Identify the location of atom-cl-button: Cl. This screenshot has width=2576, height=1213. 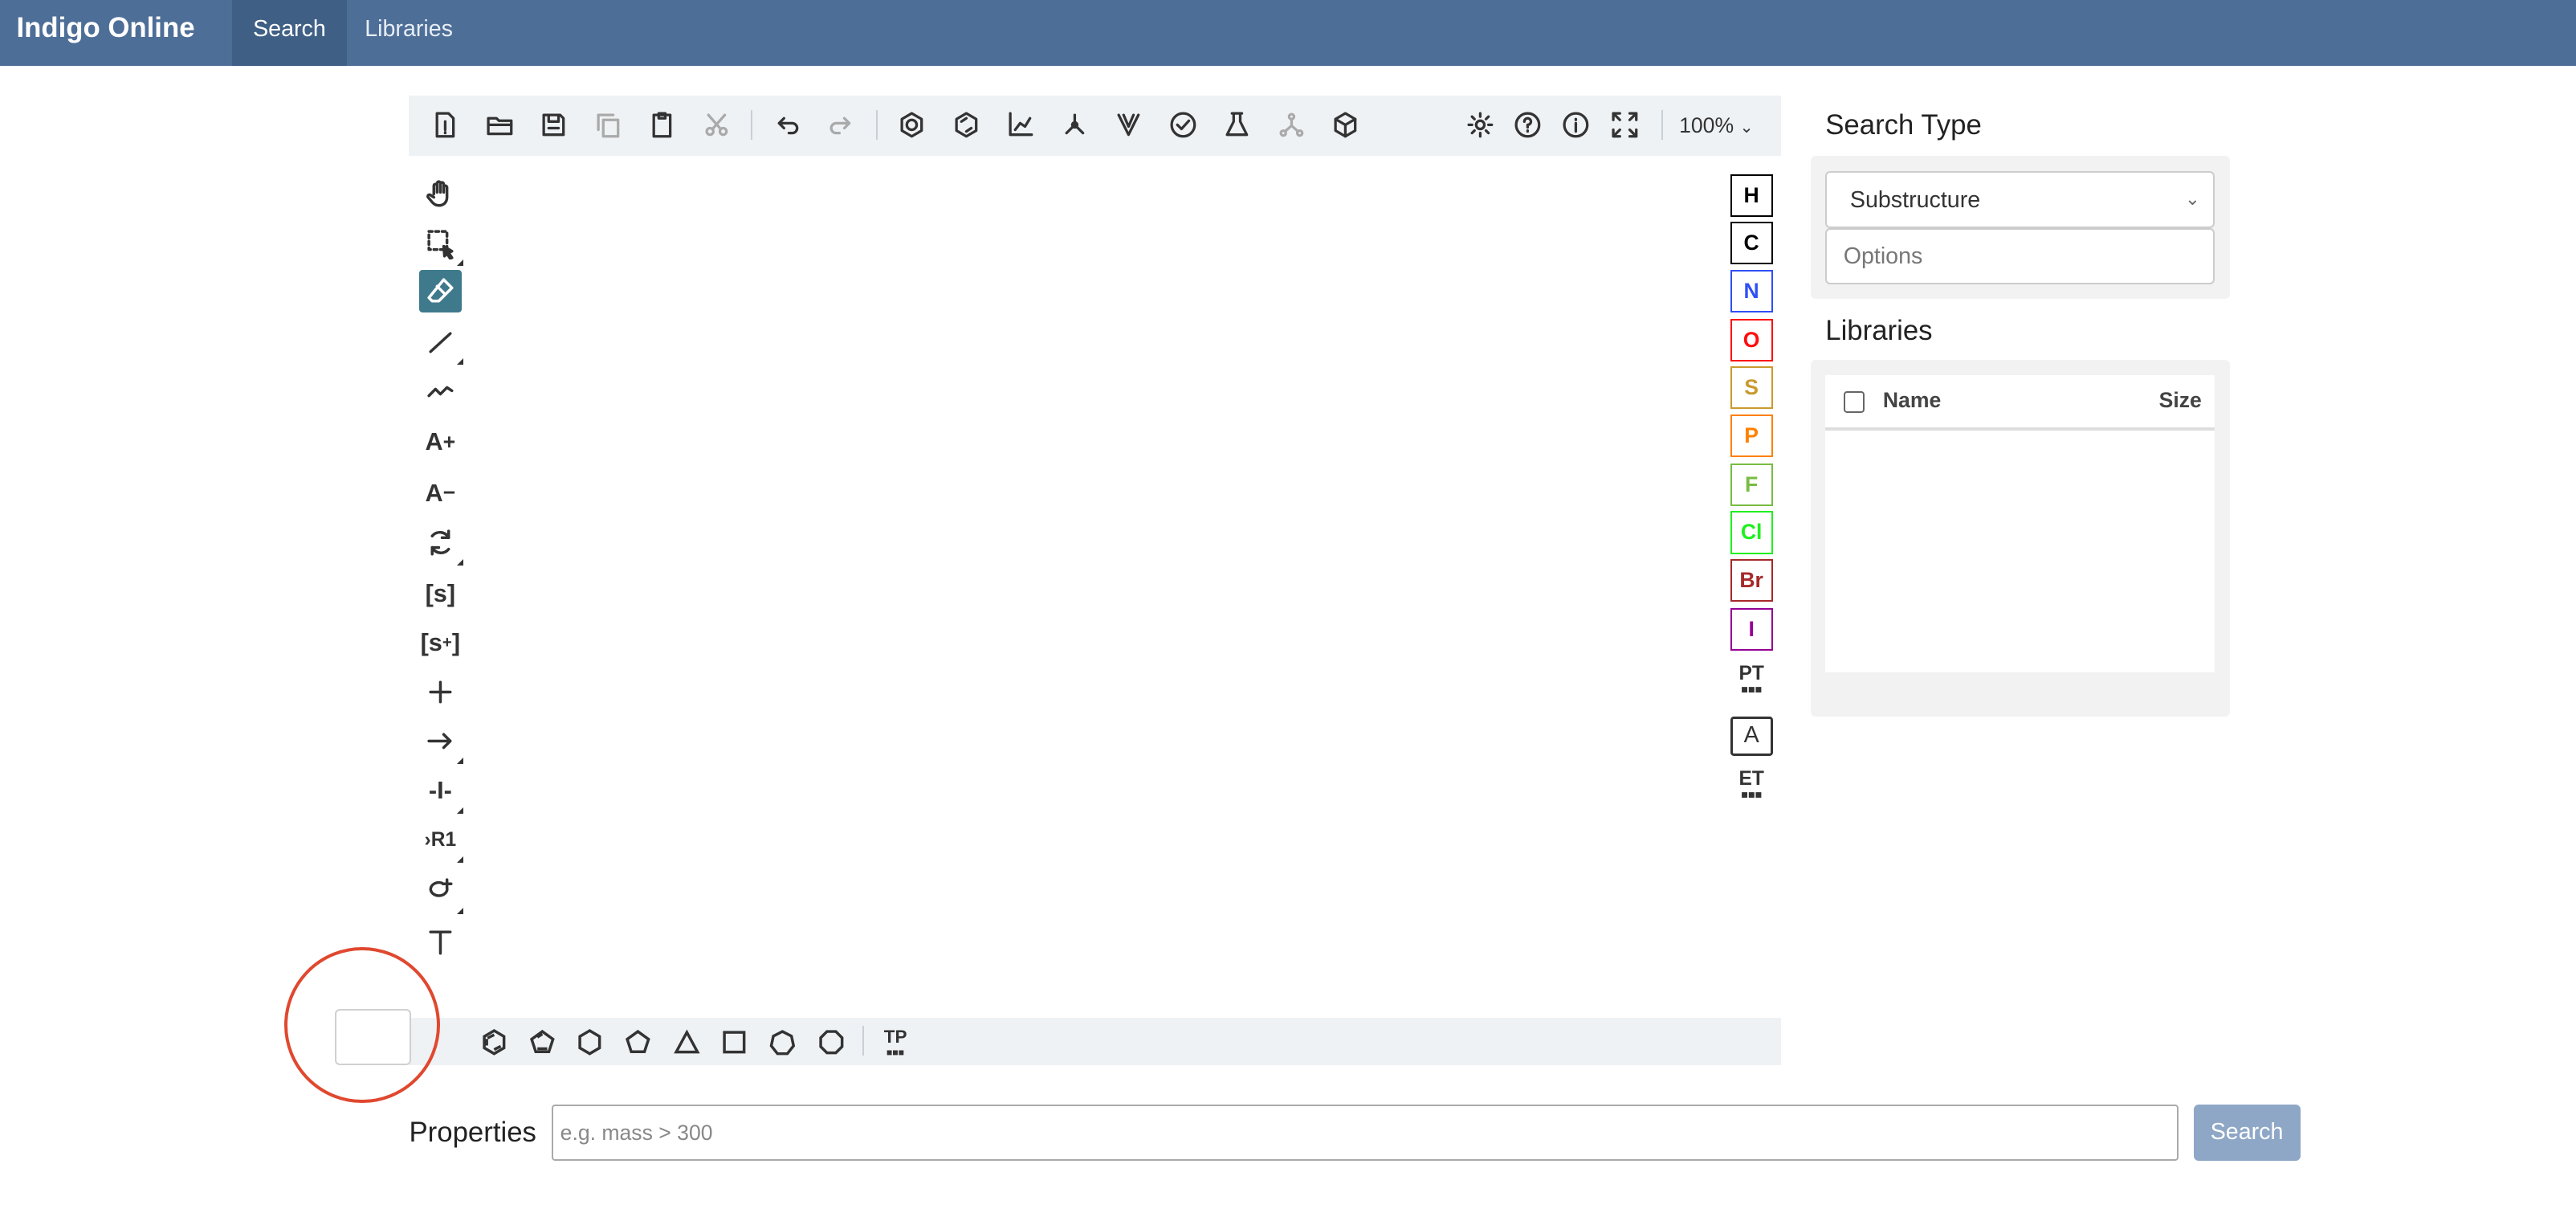
(1752, 532).